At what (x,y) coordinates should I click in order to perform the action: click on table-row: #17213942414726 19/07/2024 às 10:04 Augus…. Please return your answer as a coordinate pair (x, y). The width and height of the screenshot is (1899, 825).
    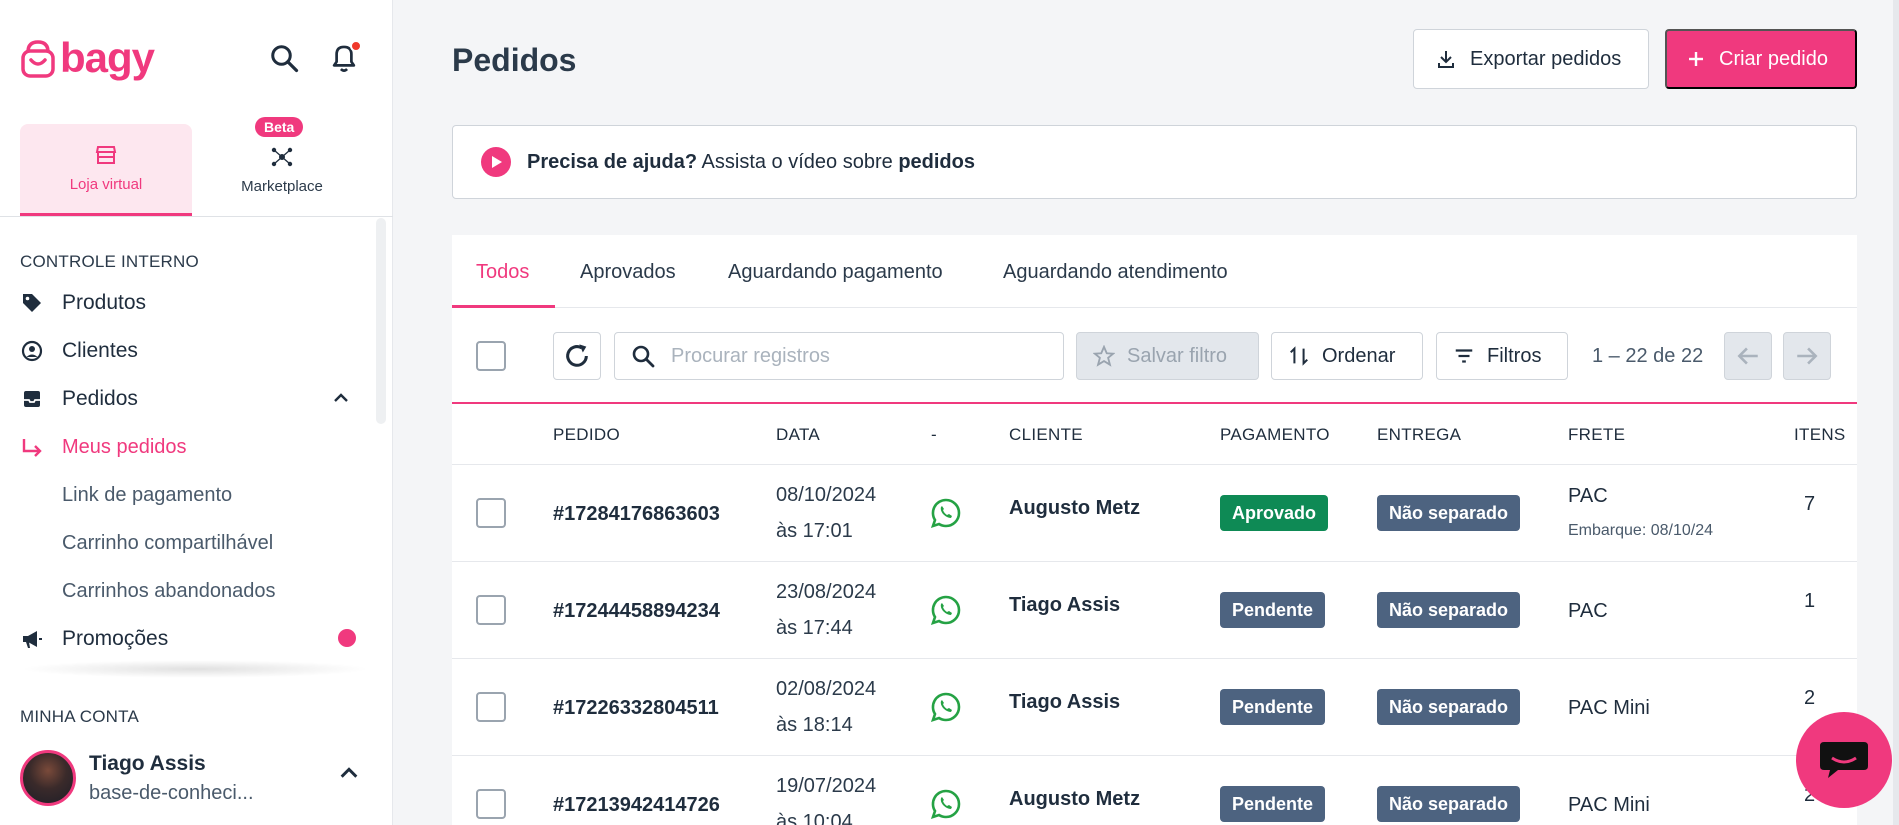
    Looking at the image, I should click on (1154, 790).